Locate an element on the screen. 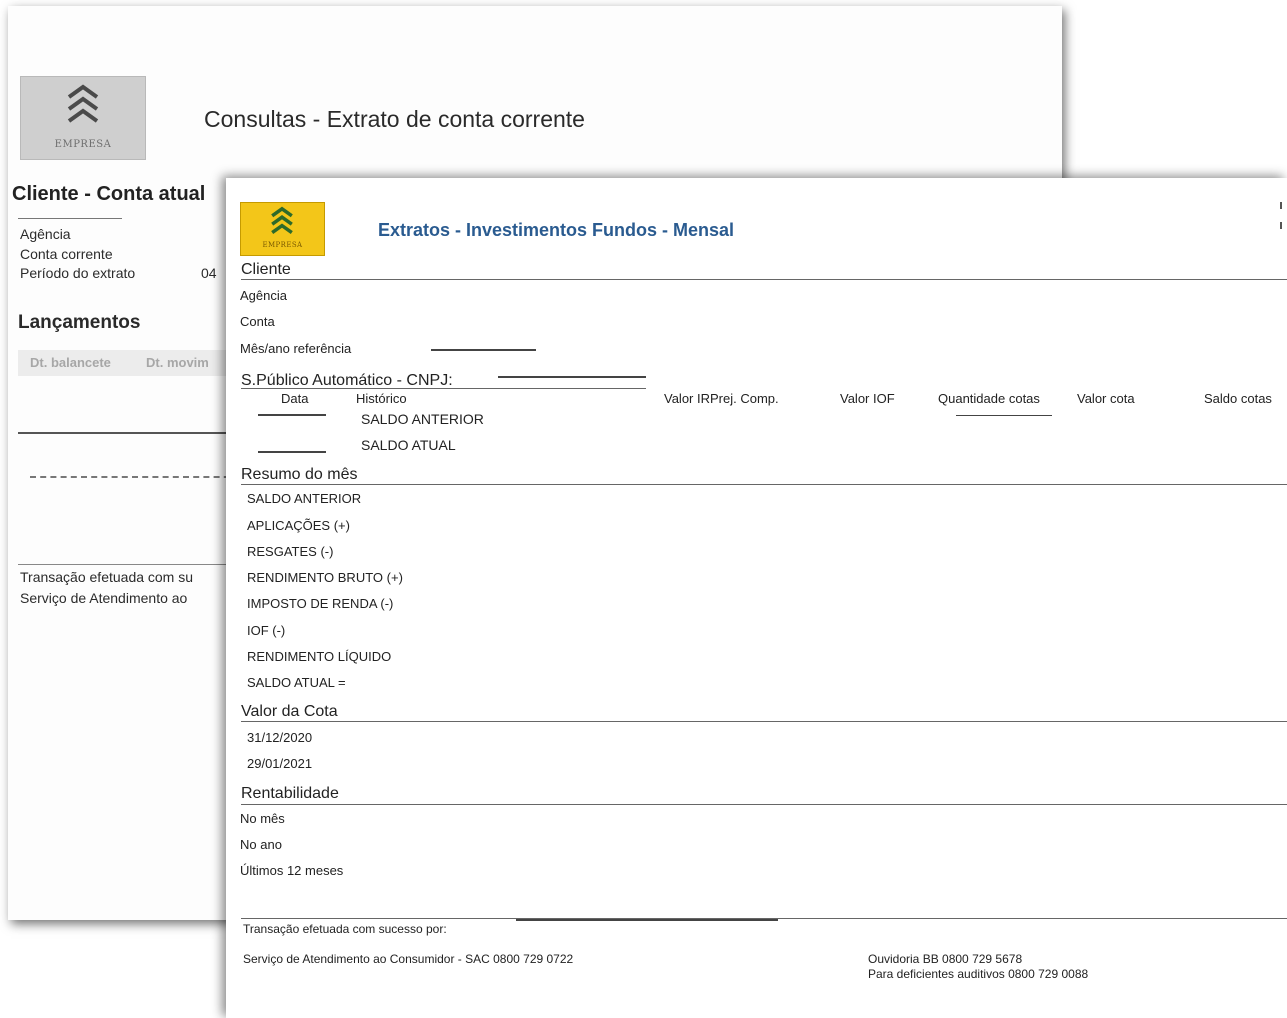 The height and width of the screenshot is (1018, 1287). bank-logo-yellow: EMPRESA is located at coordinates (282, 229).